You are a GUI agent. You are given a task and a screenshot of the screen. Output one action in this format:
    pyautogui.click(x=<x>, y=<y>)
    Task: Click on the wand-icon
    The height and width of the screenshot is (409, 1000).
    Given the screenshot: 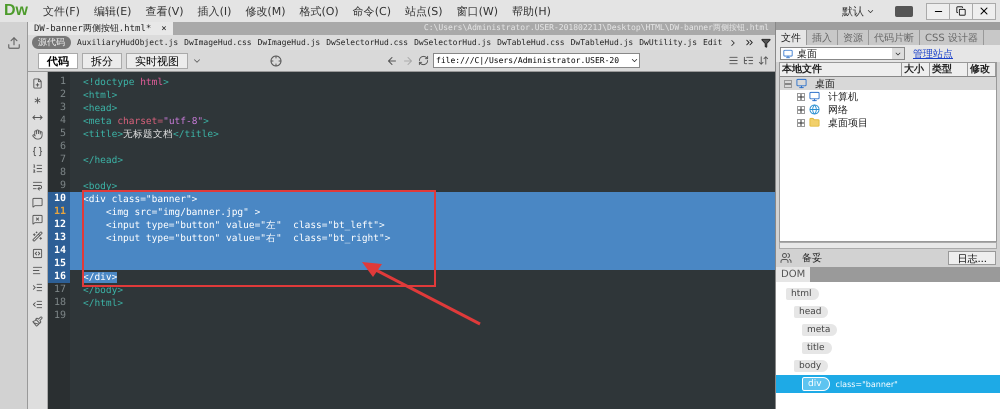 What is the action you would take?
    pyautogui.click(x=37, y=236)
    